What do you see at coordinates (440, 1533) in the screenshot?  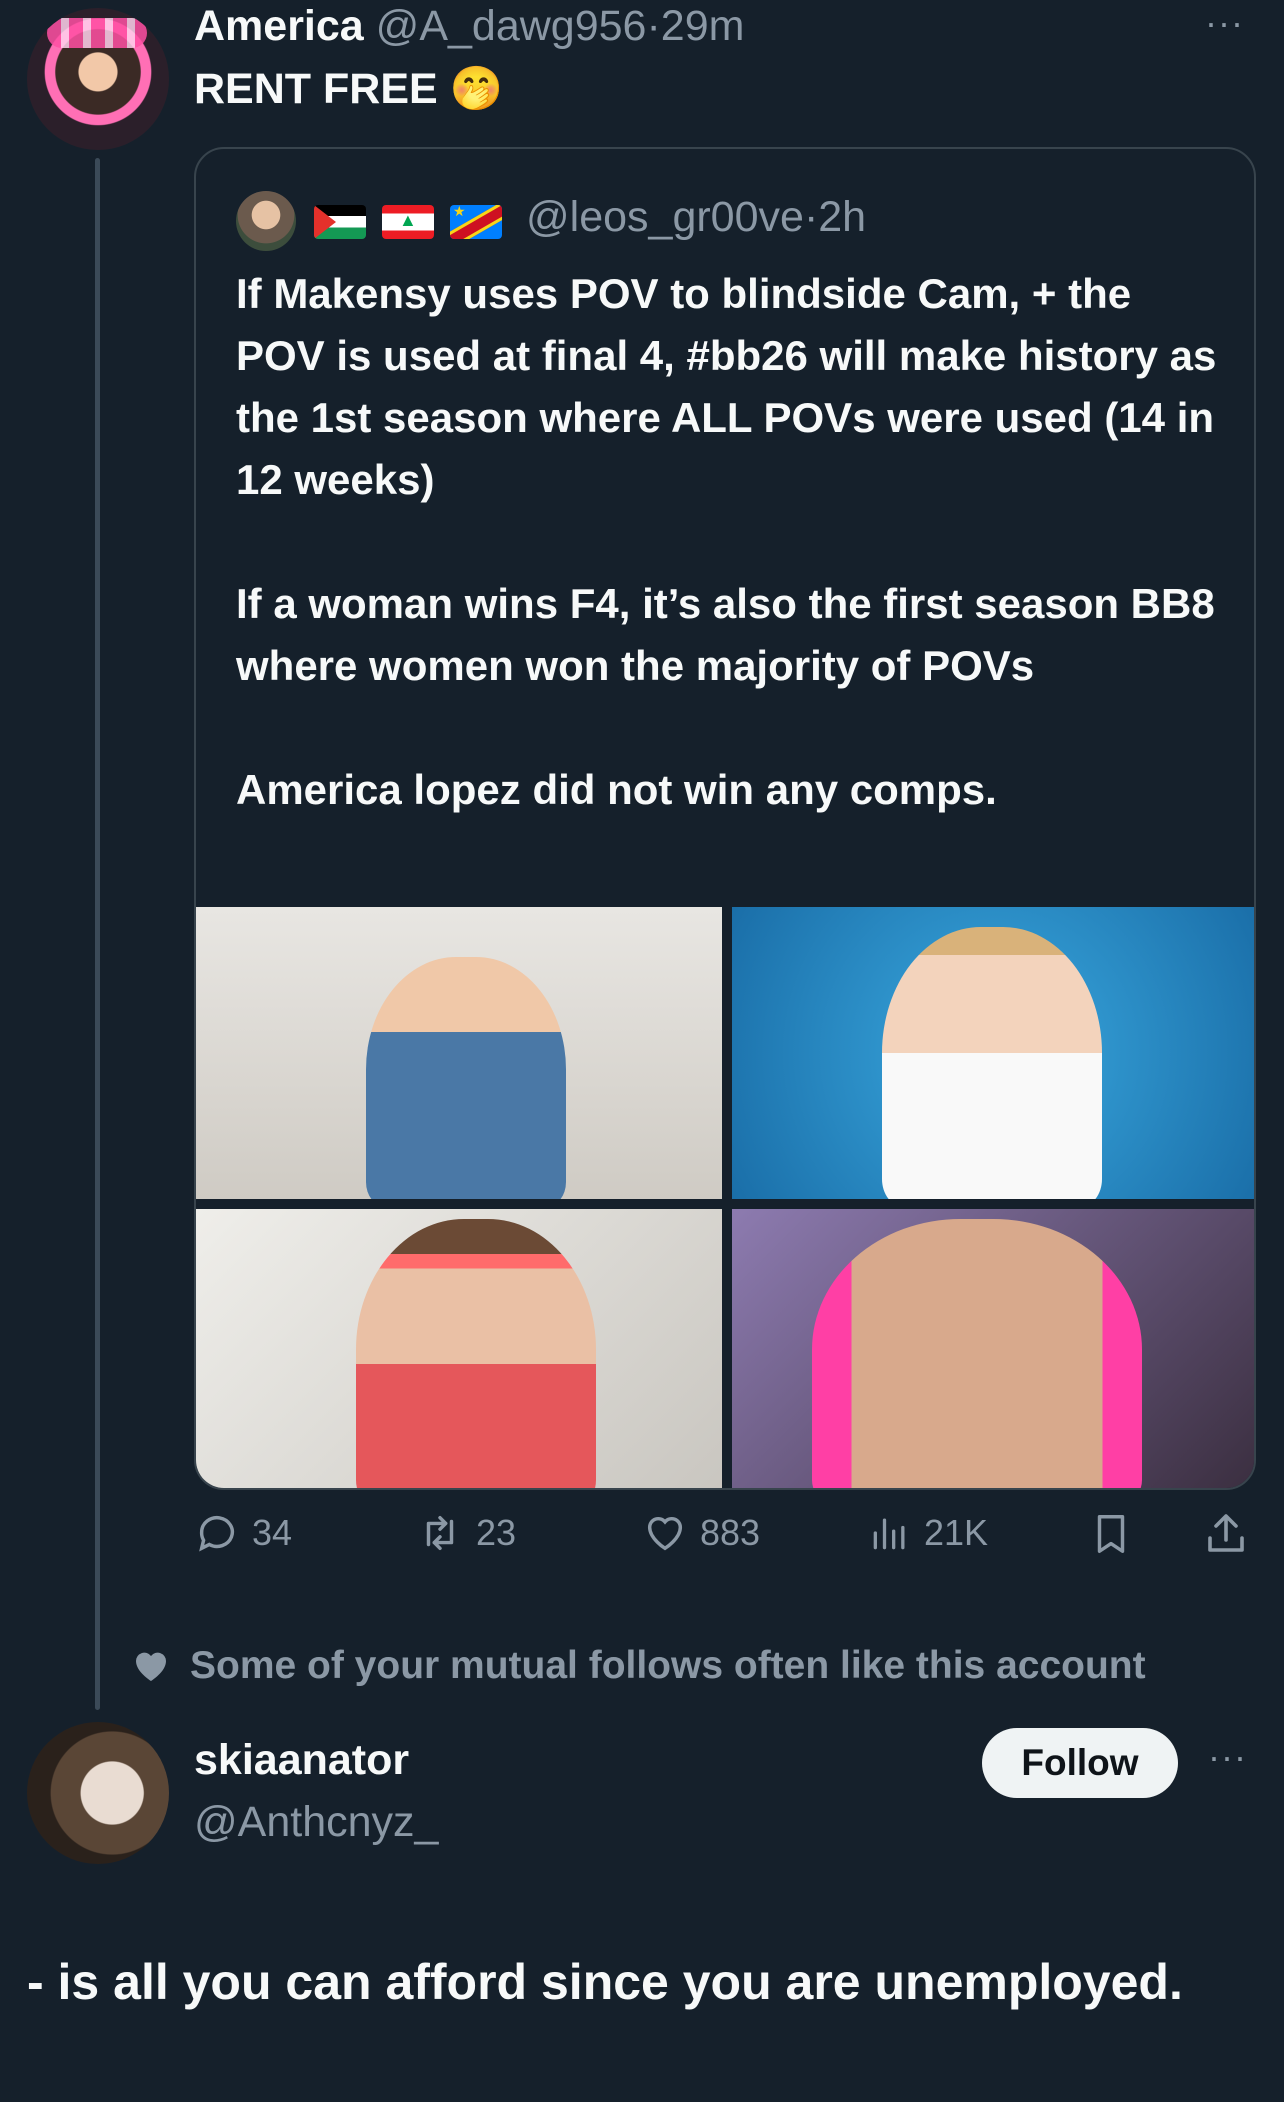 I see `repost-icon` at bounding box center [440, 1533].